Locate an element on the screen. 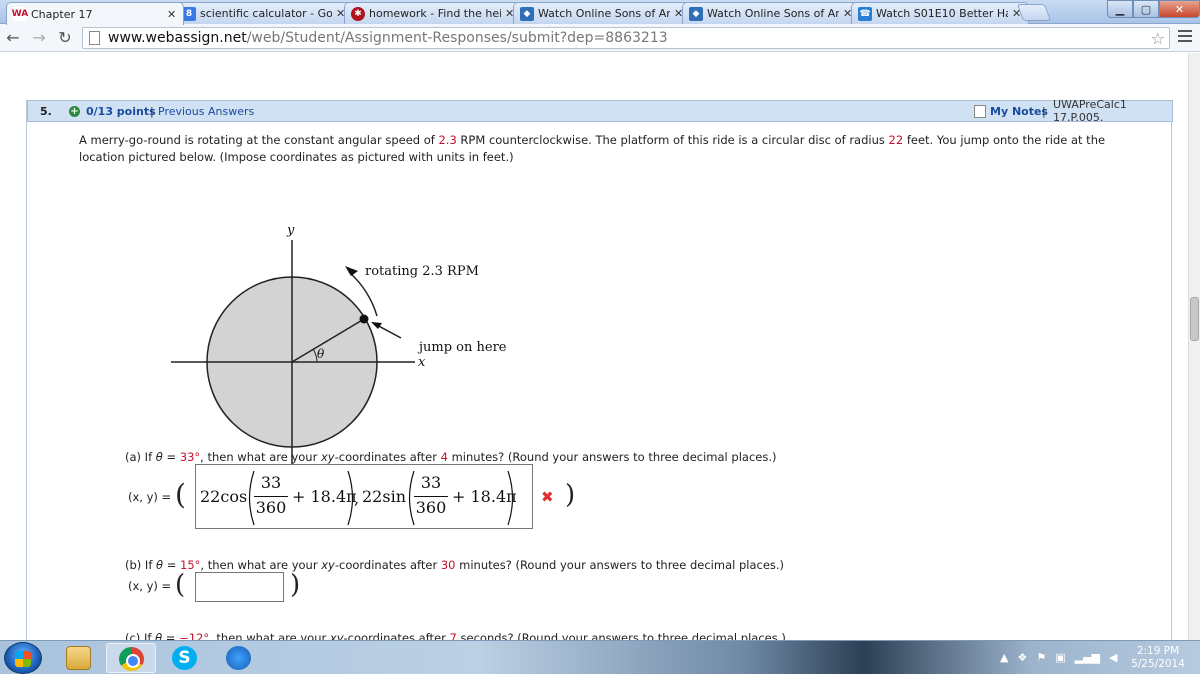 The height and width of the screenshot is (674, 1200). tab-title: scientific calculator - Goo is located at coordinates (266, 13).